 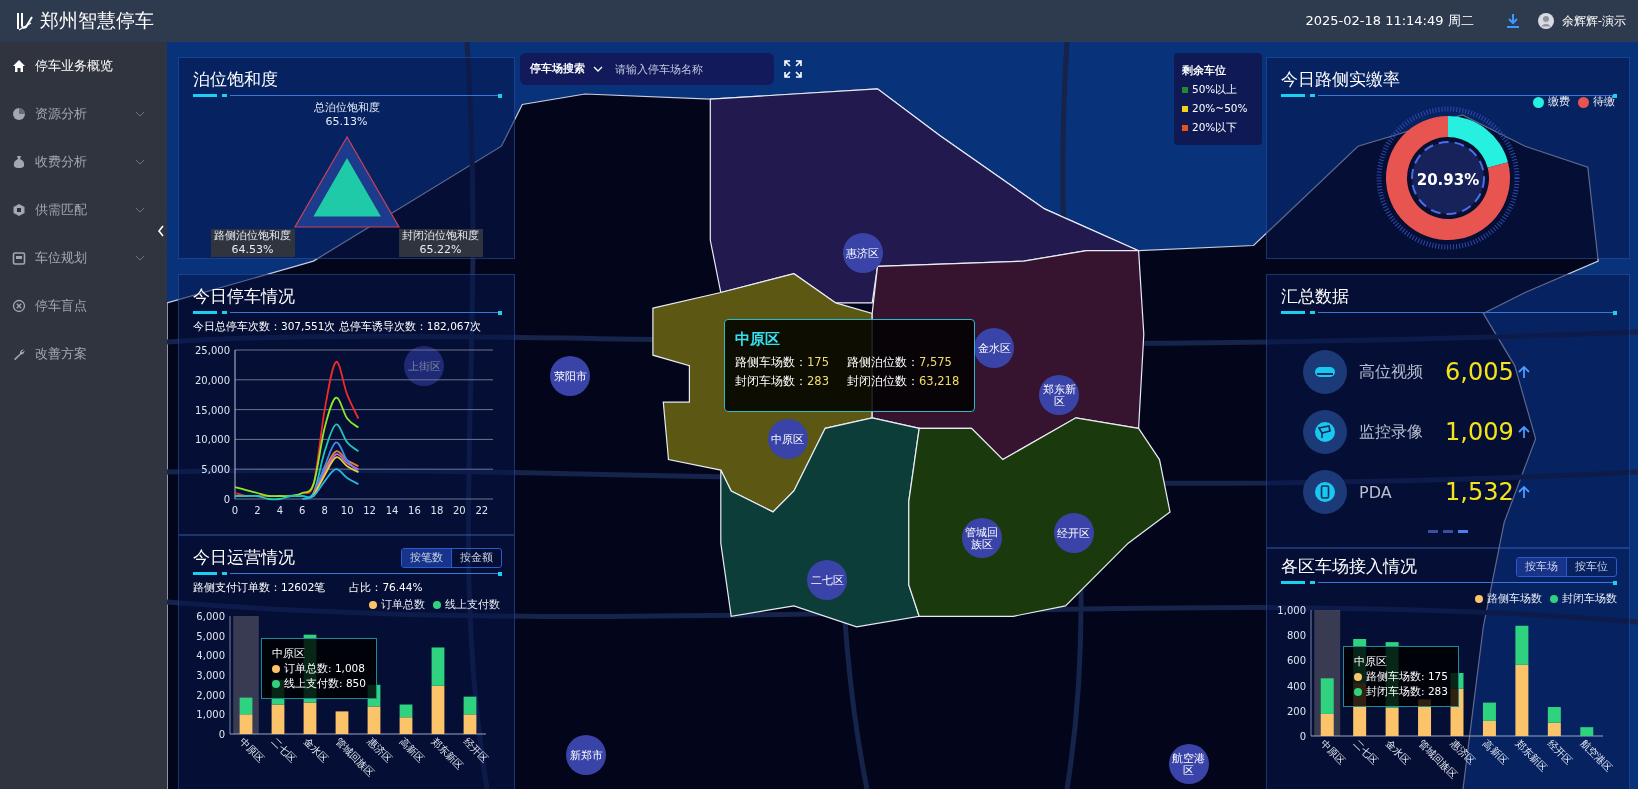 I want to click on stat-label: 监控录像, so click(x=1391, y=432).